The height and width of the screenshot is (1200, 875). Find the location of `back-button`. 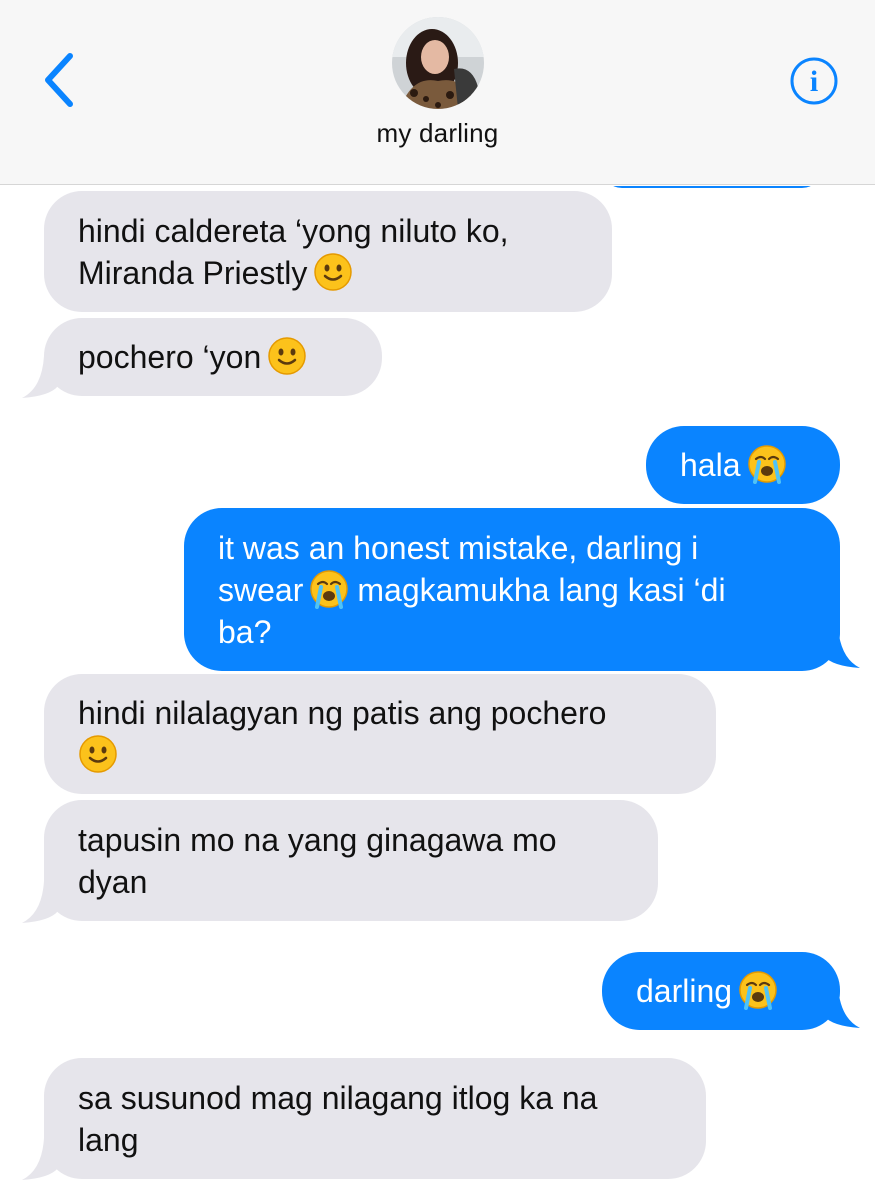

back-button is located at coordinates (60, 80).